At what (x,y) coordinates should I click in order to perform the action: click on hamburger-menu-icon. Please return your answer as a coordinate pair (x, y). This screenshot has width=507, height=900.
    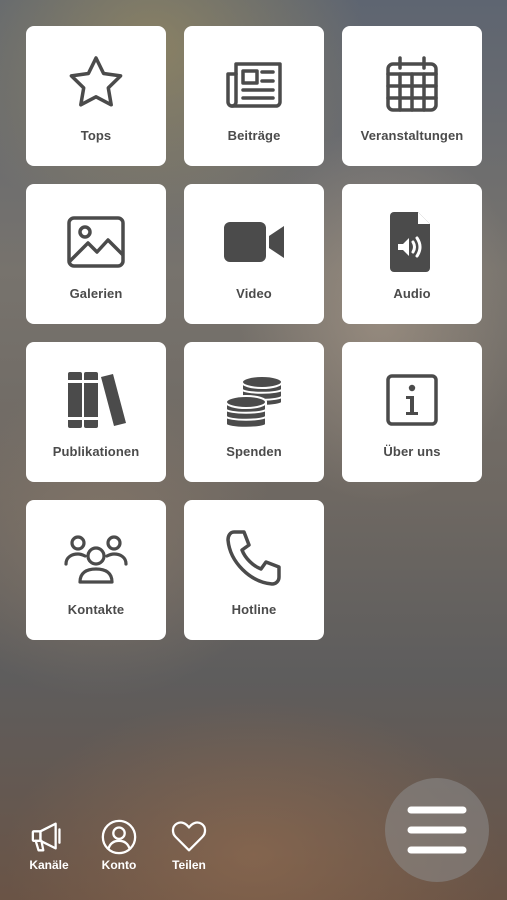
    Looking at the image, I should click on (437, 830).